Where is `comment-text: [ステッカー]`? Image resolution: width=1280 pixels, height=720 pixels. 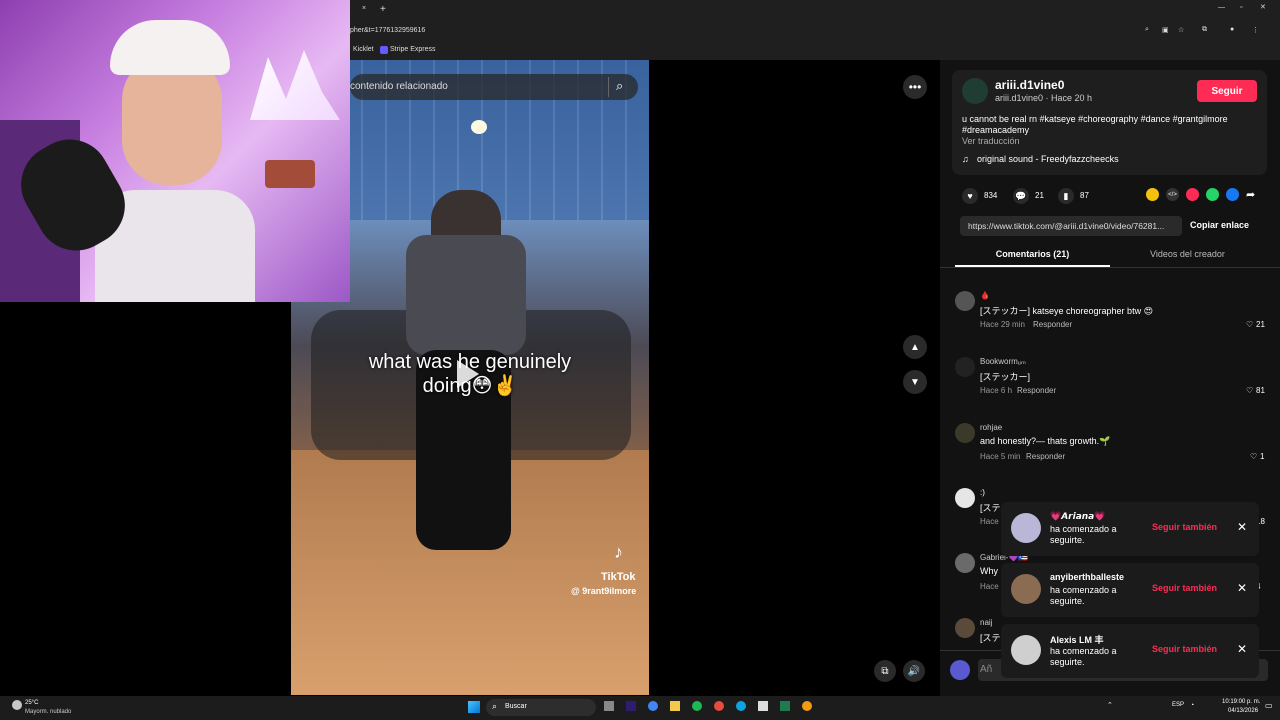
comment-text: [ステッカー] is located at coordinates (1005, 377).